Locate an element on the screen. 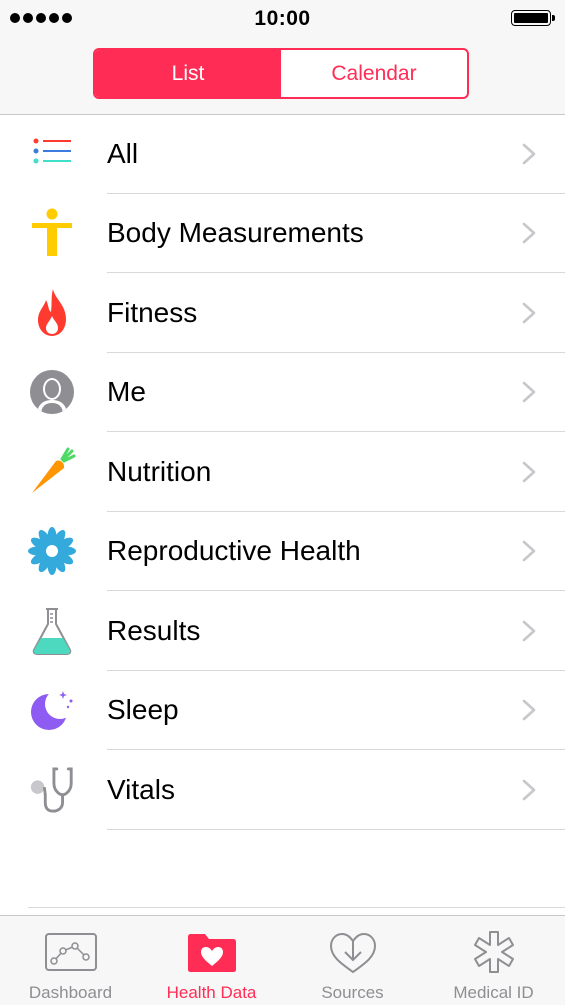  tab-dashboard: Dashboard is located at coordinates (70, 960).